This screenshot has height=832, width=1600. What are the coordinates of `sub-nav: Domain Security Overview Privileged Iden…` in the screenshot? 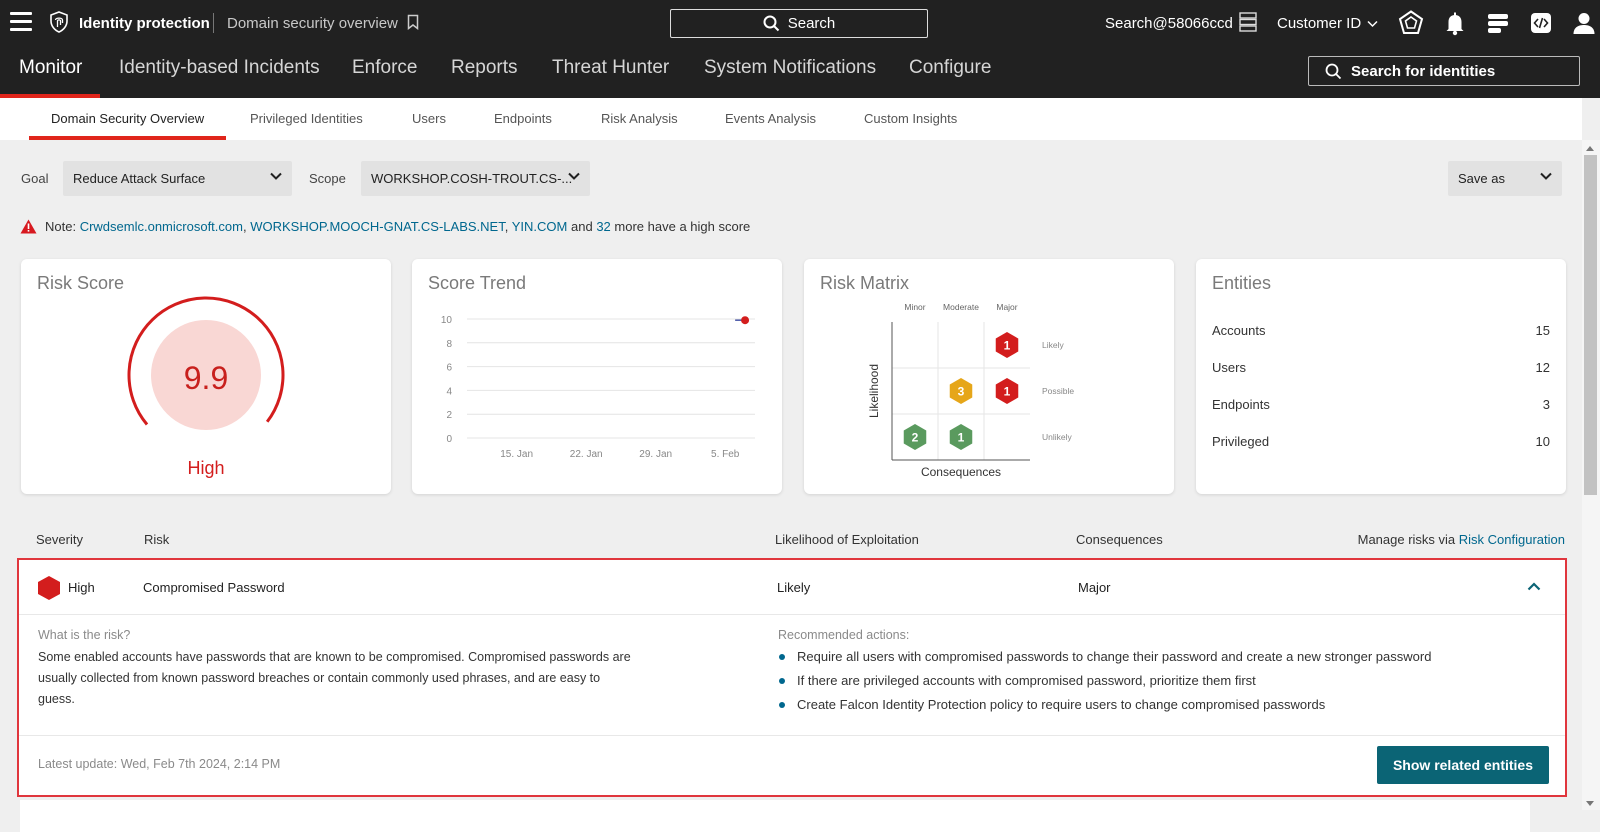 It's located at (791, 119).